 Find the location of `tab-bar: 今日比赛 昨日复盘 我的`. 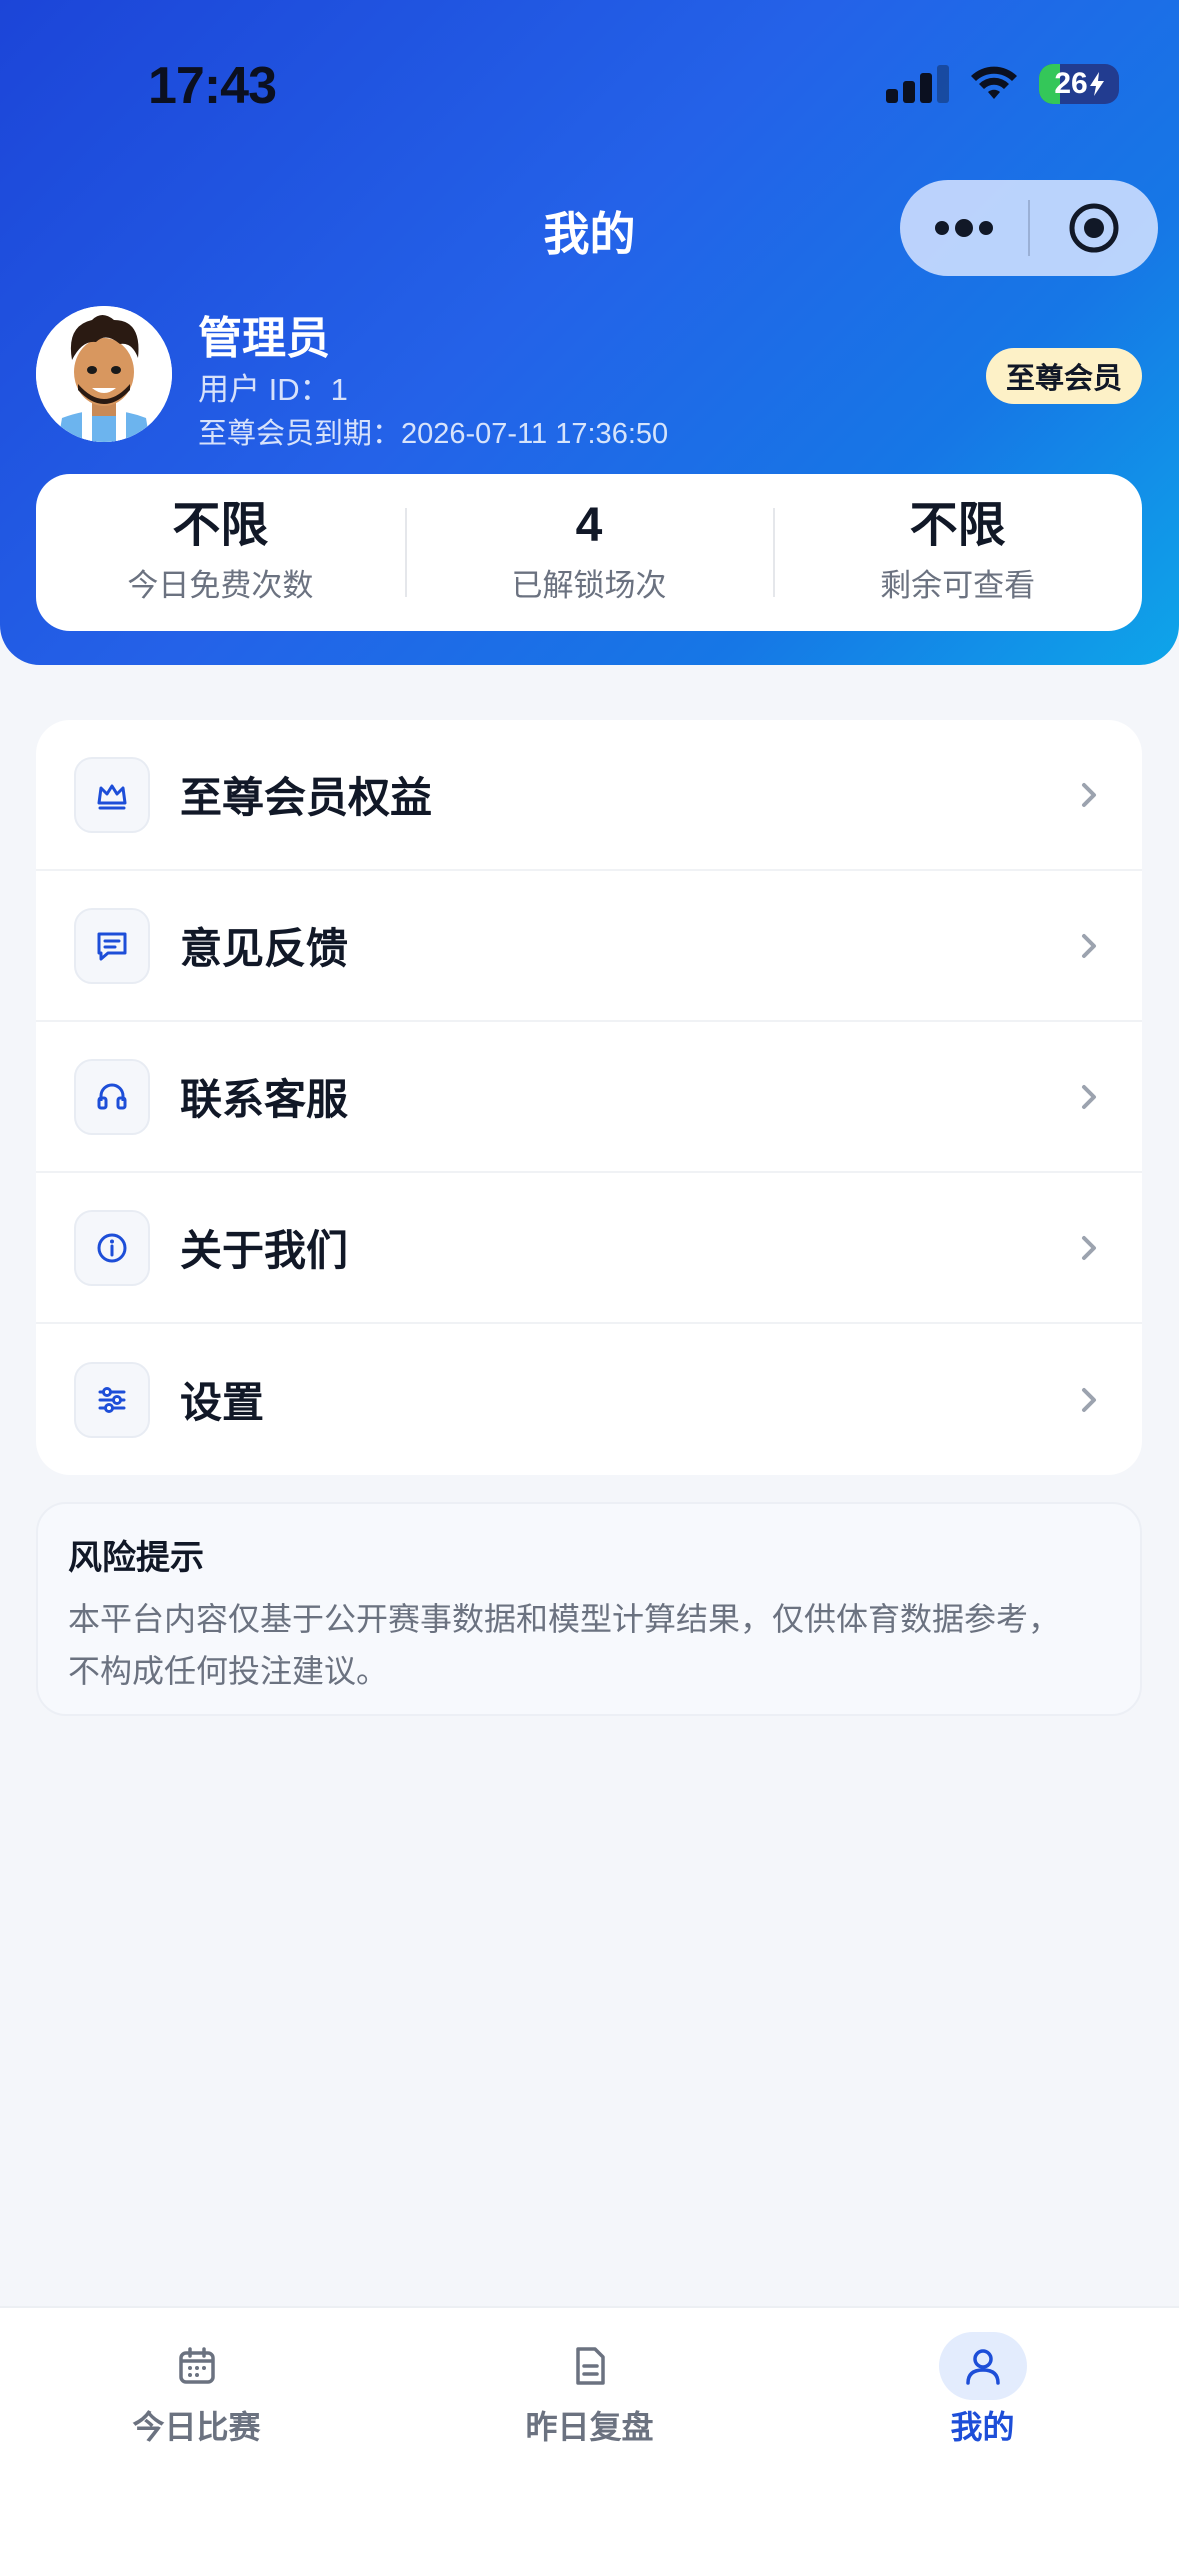

tab-bar: 今日比赛 昨日复盘 我的 is located at coordinates (589, 2431).